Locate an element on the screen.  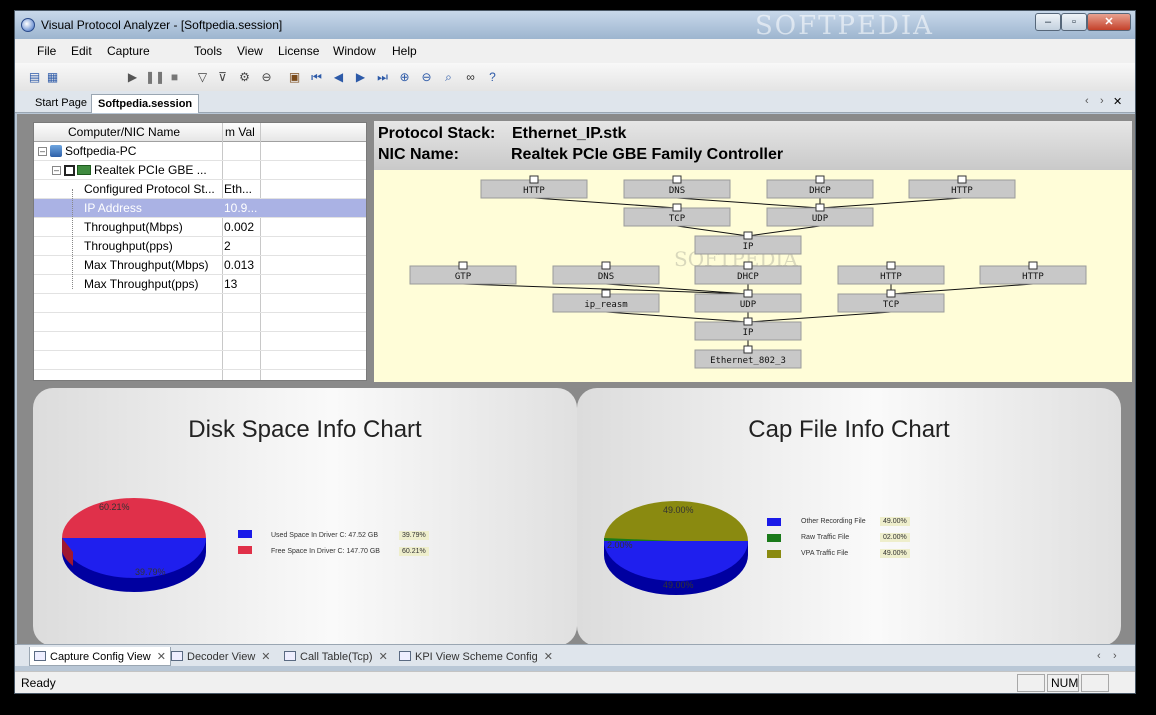
col-header-value: m Val is located at coordinates (243, 132).